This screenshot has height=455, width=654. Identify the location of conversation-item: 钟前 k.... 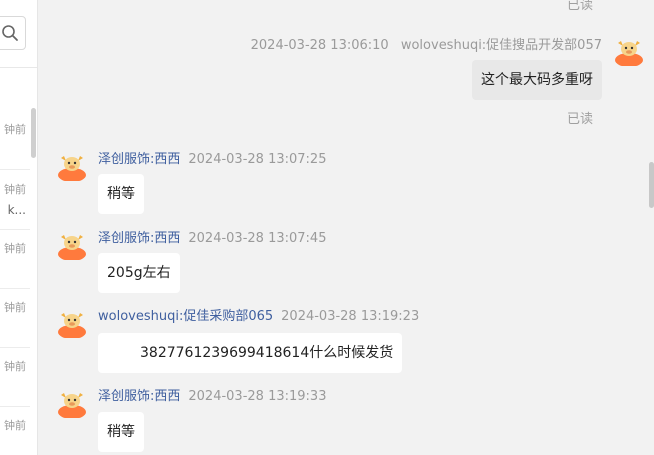
(15, 200).